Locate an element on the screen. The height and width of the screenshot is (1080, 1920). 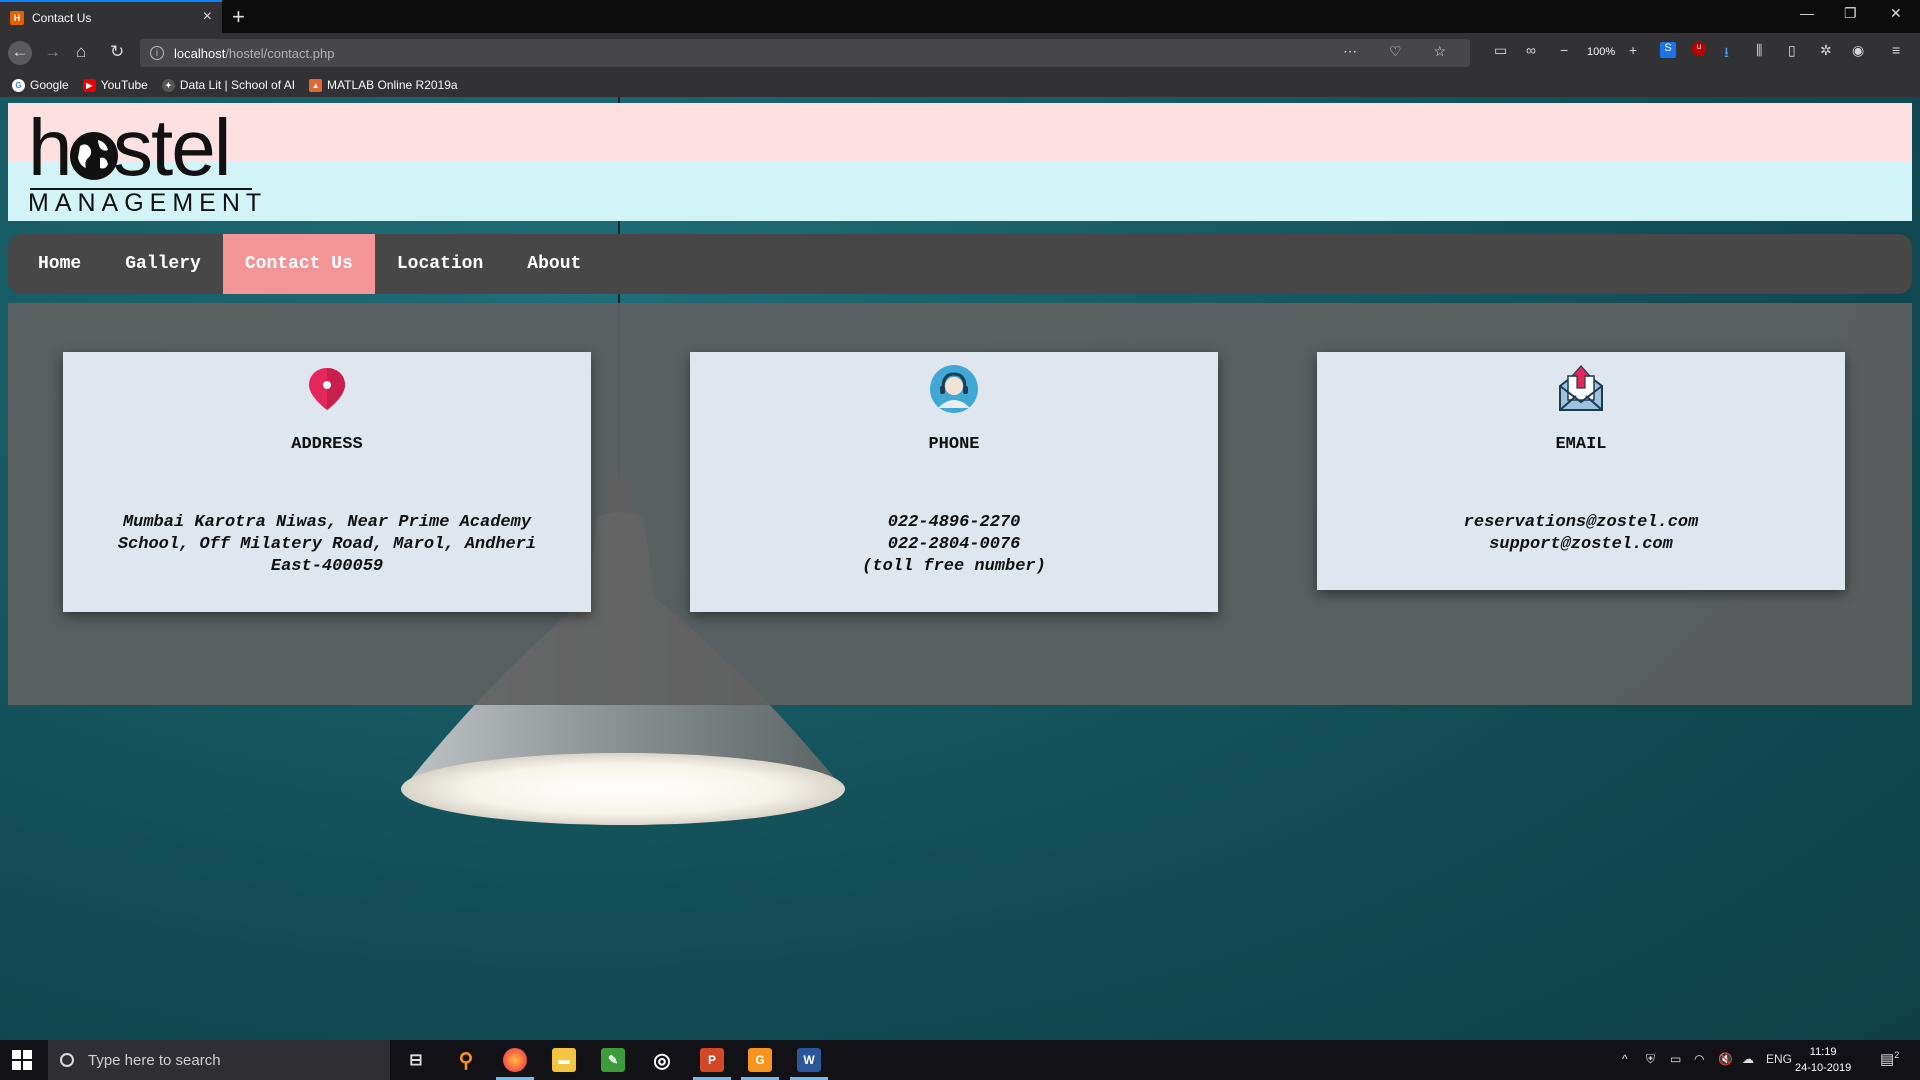
bookmark-data-lit: ✦ Data Lit | School of AI is located at coordinates (228, 85).